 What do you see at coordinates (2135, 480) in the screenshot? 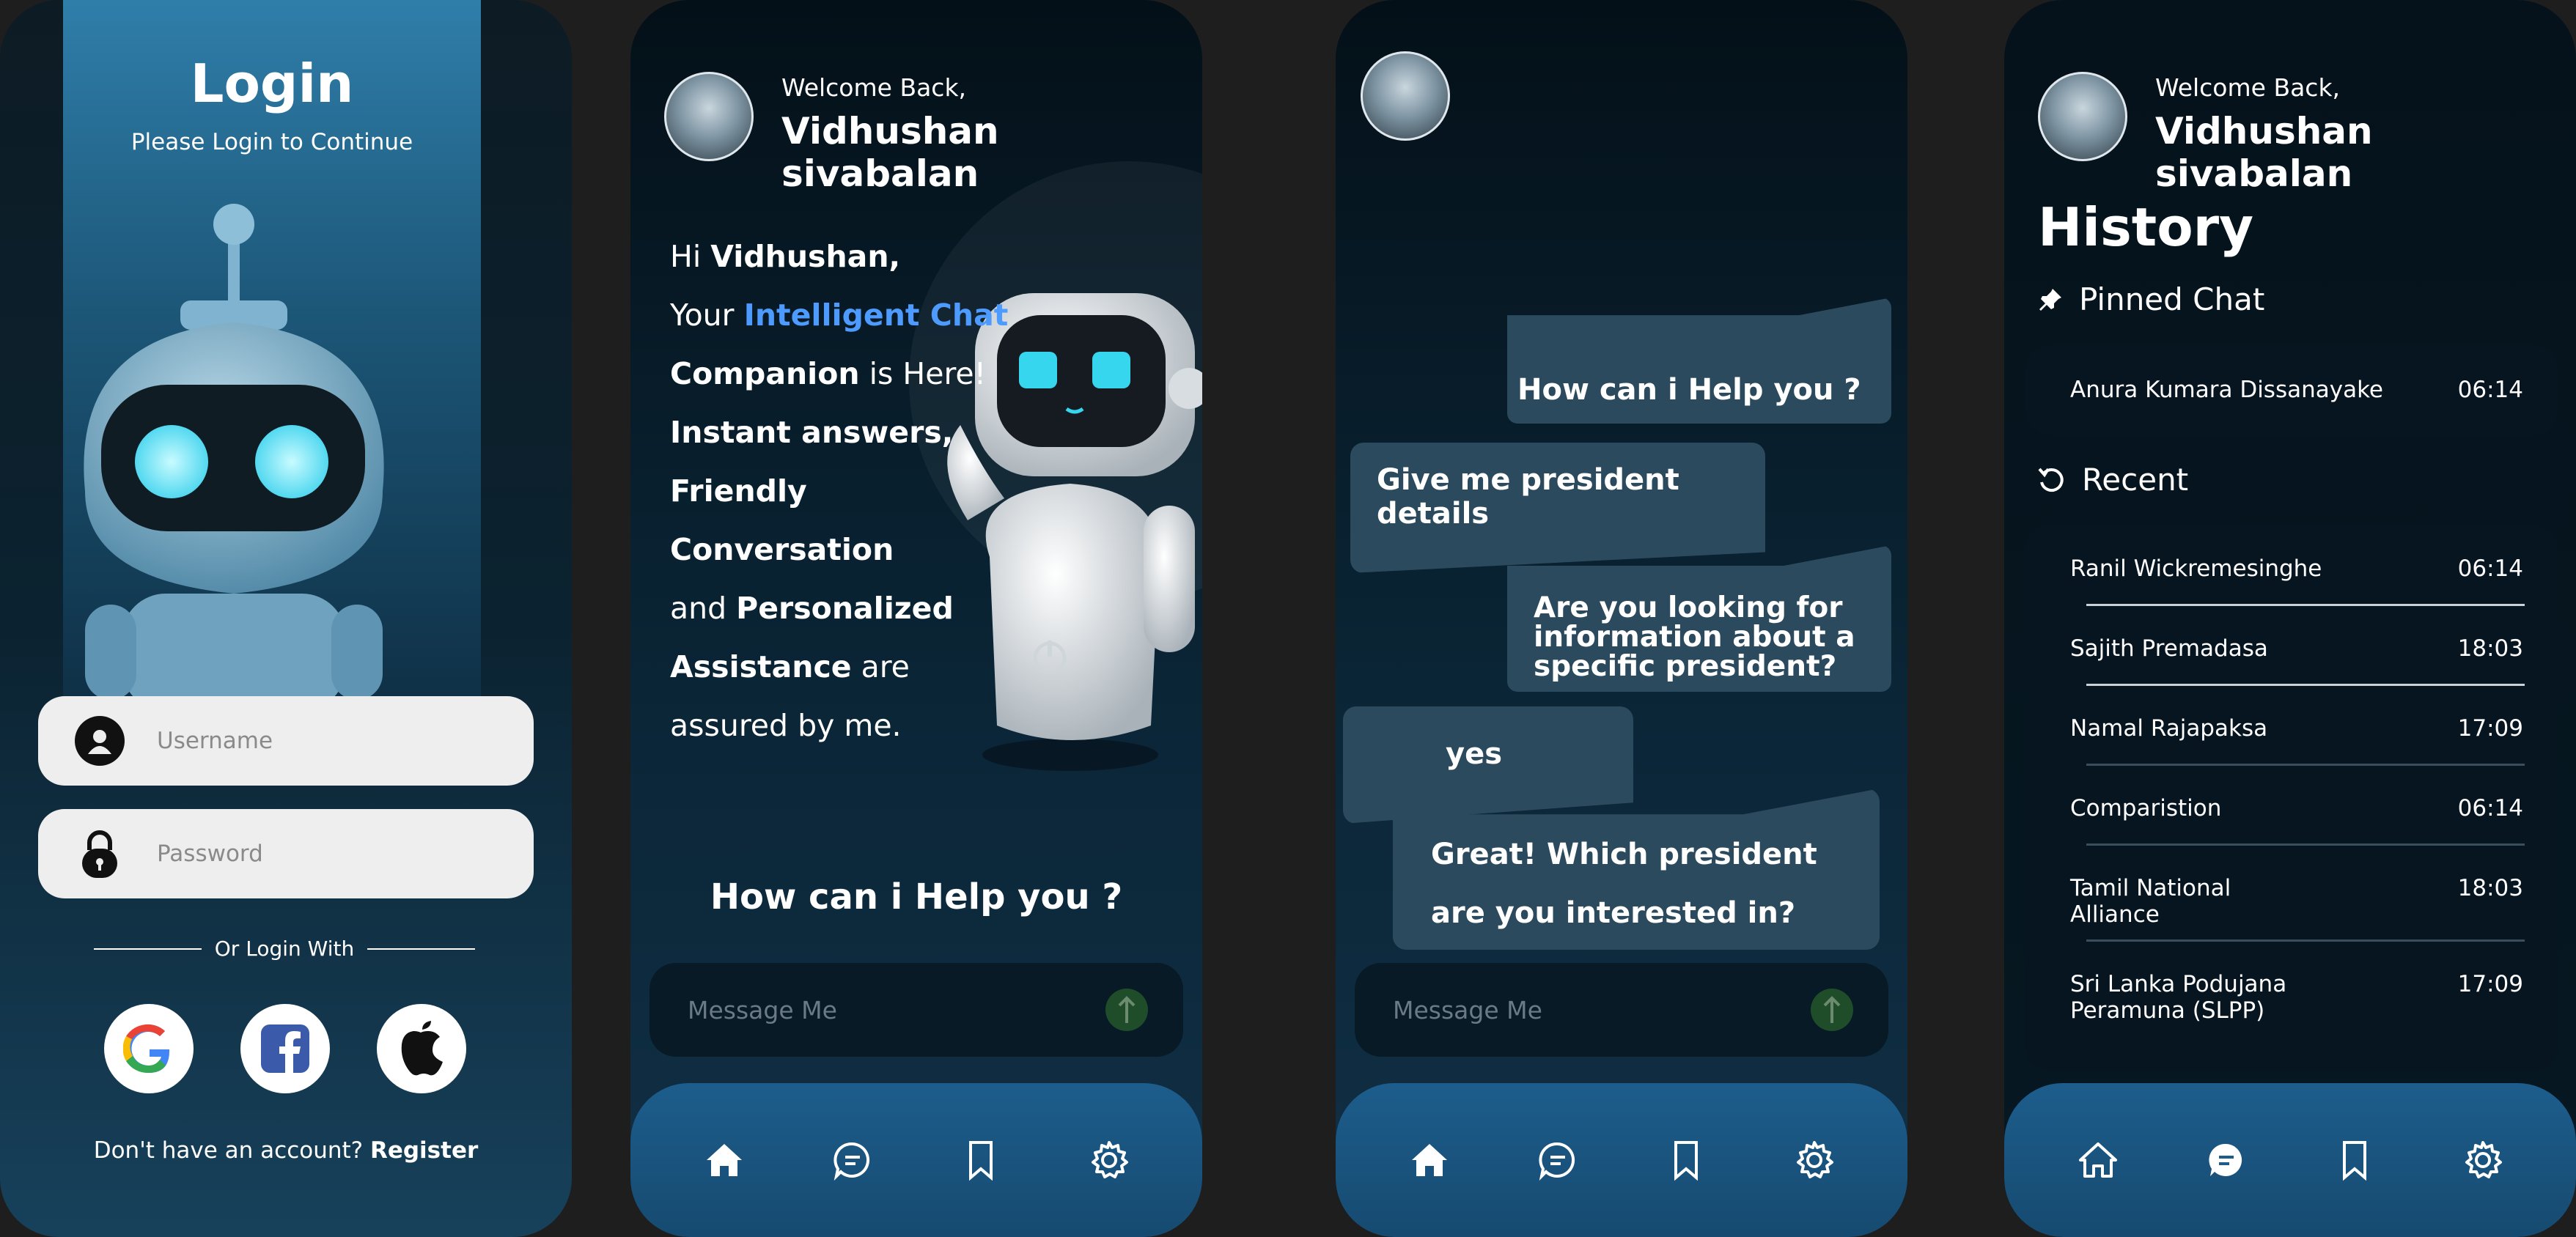
I see `recent-label: Recent` at bounding box center [2135, 480].